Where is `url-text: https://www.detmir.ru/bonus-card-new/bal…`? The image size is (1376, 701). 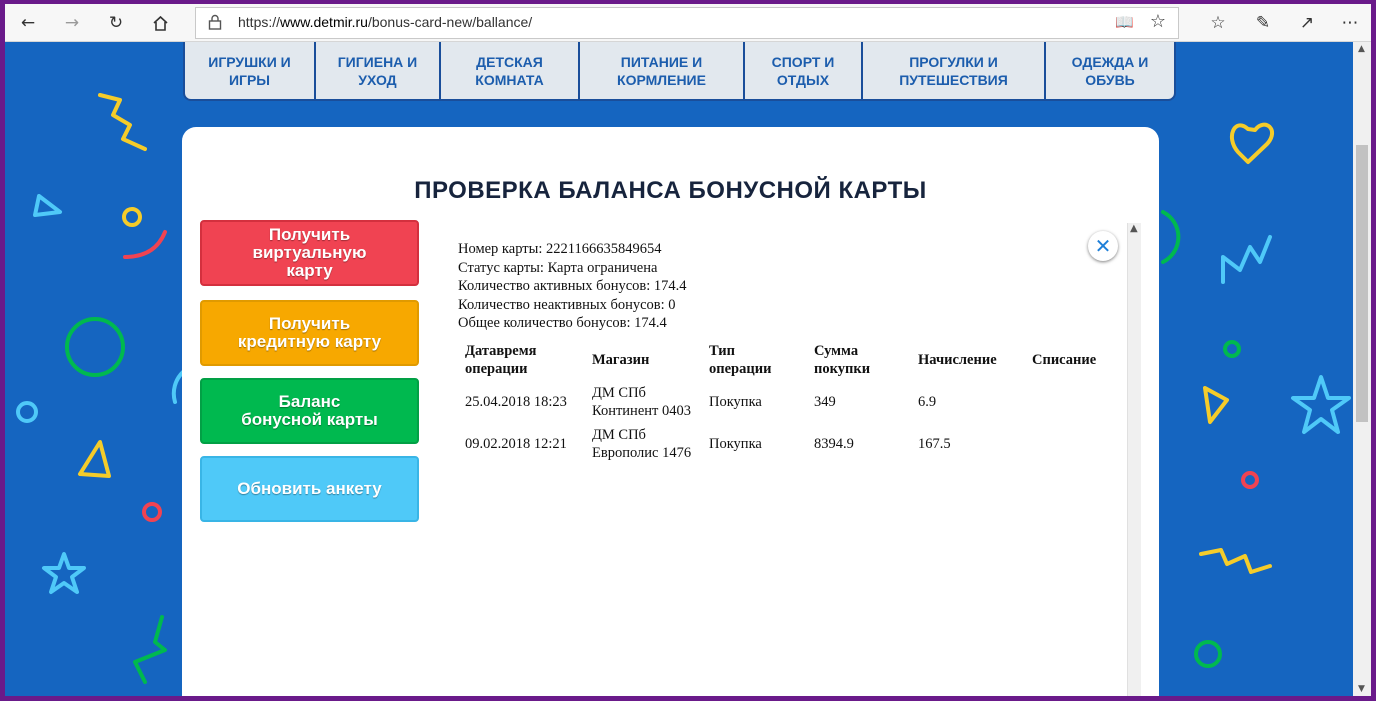 url-text: https://www.detmir.ru/bonus-card-new/bal… is located at coordinates (385, 22).